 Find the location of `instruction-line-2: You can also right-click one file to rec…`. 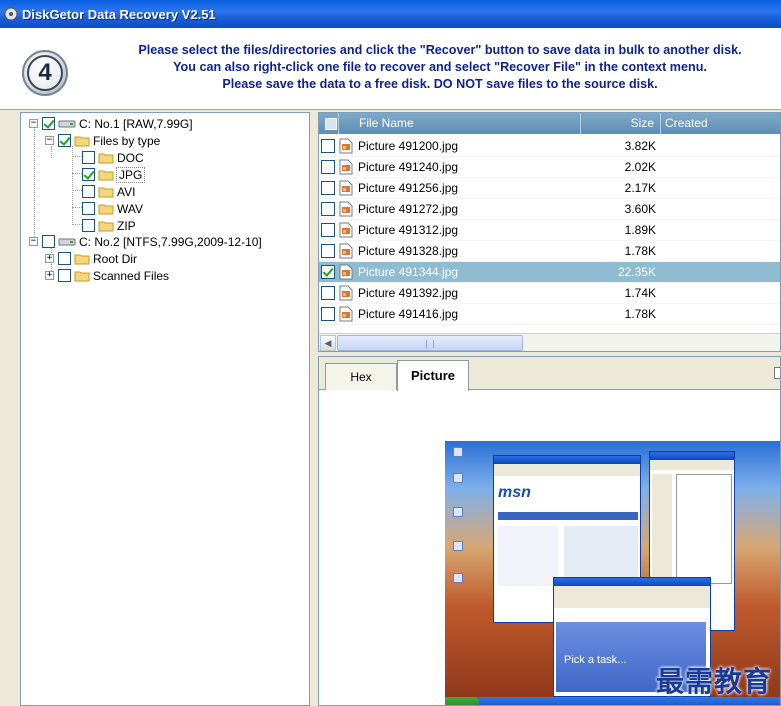

instruction-line-2: You can also right-click one file to rec… is located at coordinates (440, 67).